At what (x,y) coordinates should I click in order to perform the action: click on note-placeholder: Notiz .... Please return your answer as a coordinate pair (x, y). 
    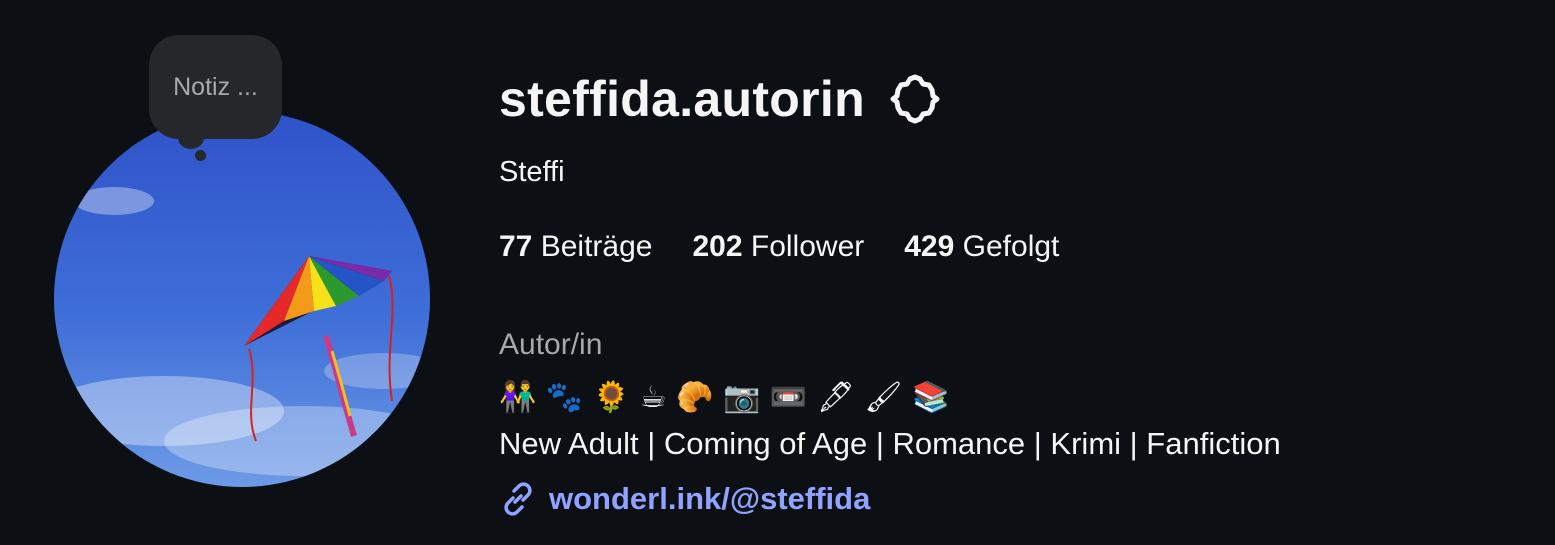
    Looking at the image, I should click on (215, 86).